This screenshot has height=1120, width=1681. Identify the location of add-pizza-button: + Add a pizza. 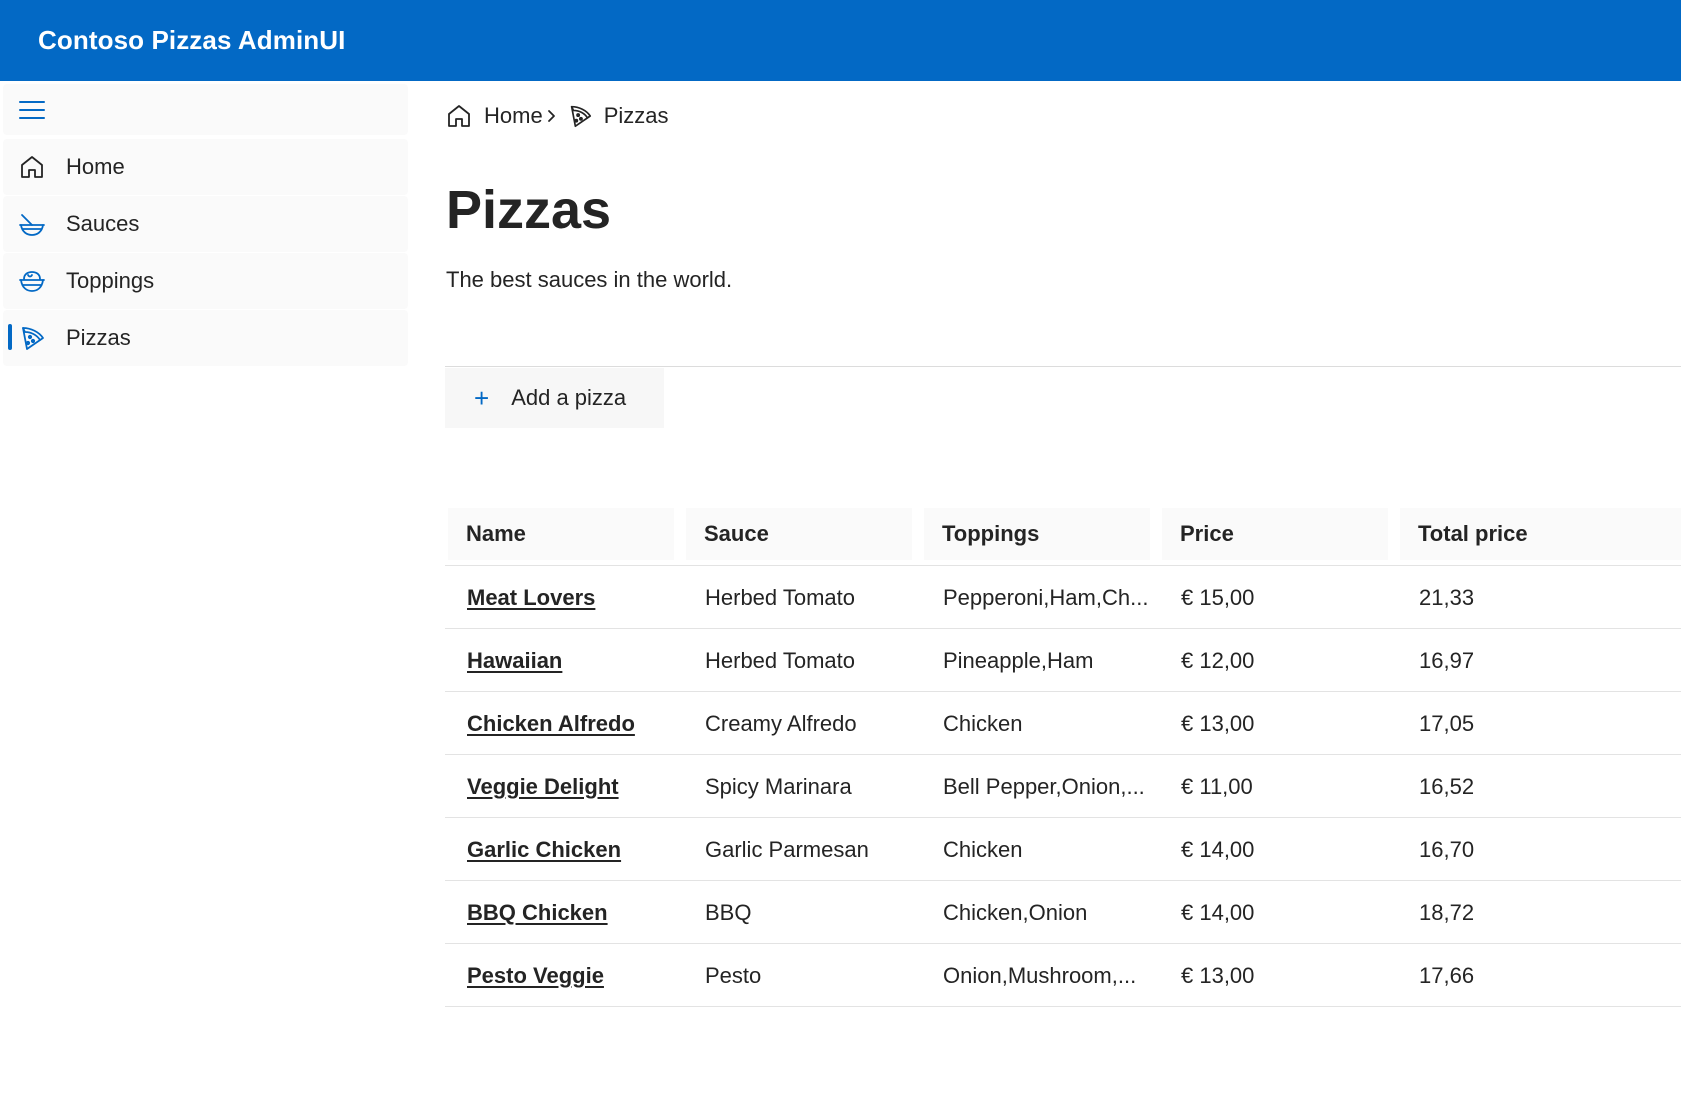
(554, 398).